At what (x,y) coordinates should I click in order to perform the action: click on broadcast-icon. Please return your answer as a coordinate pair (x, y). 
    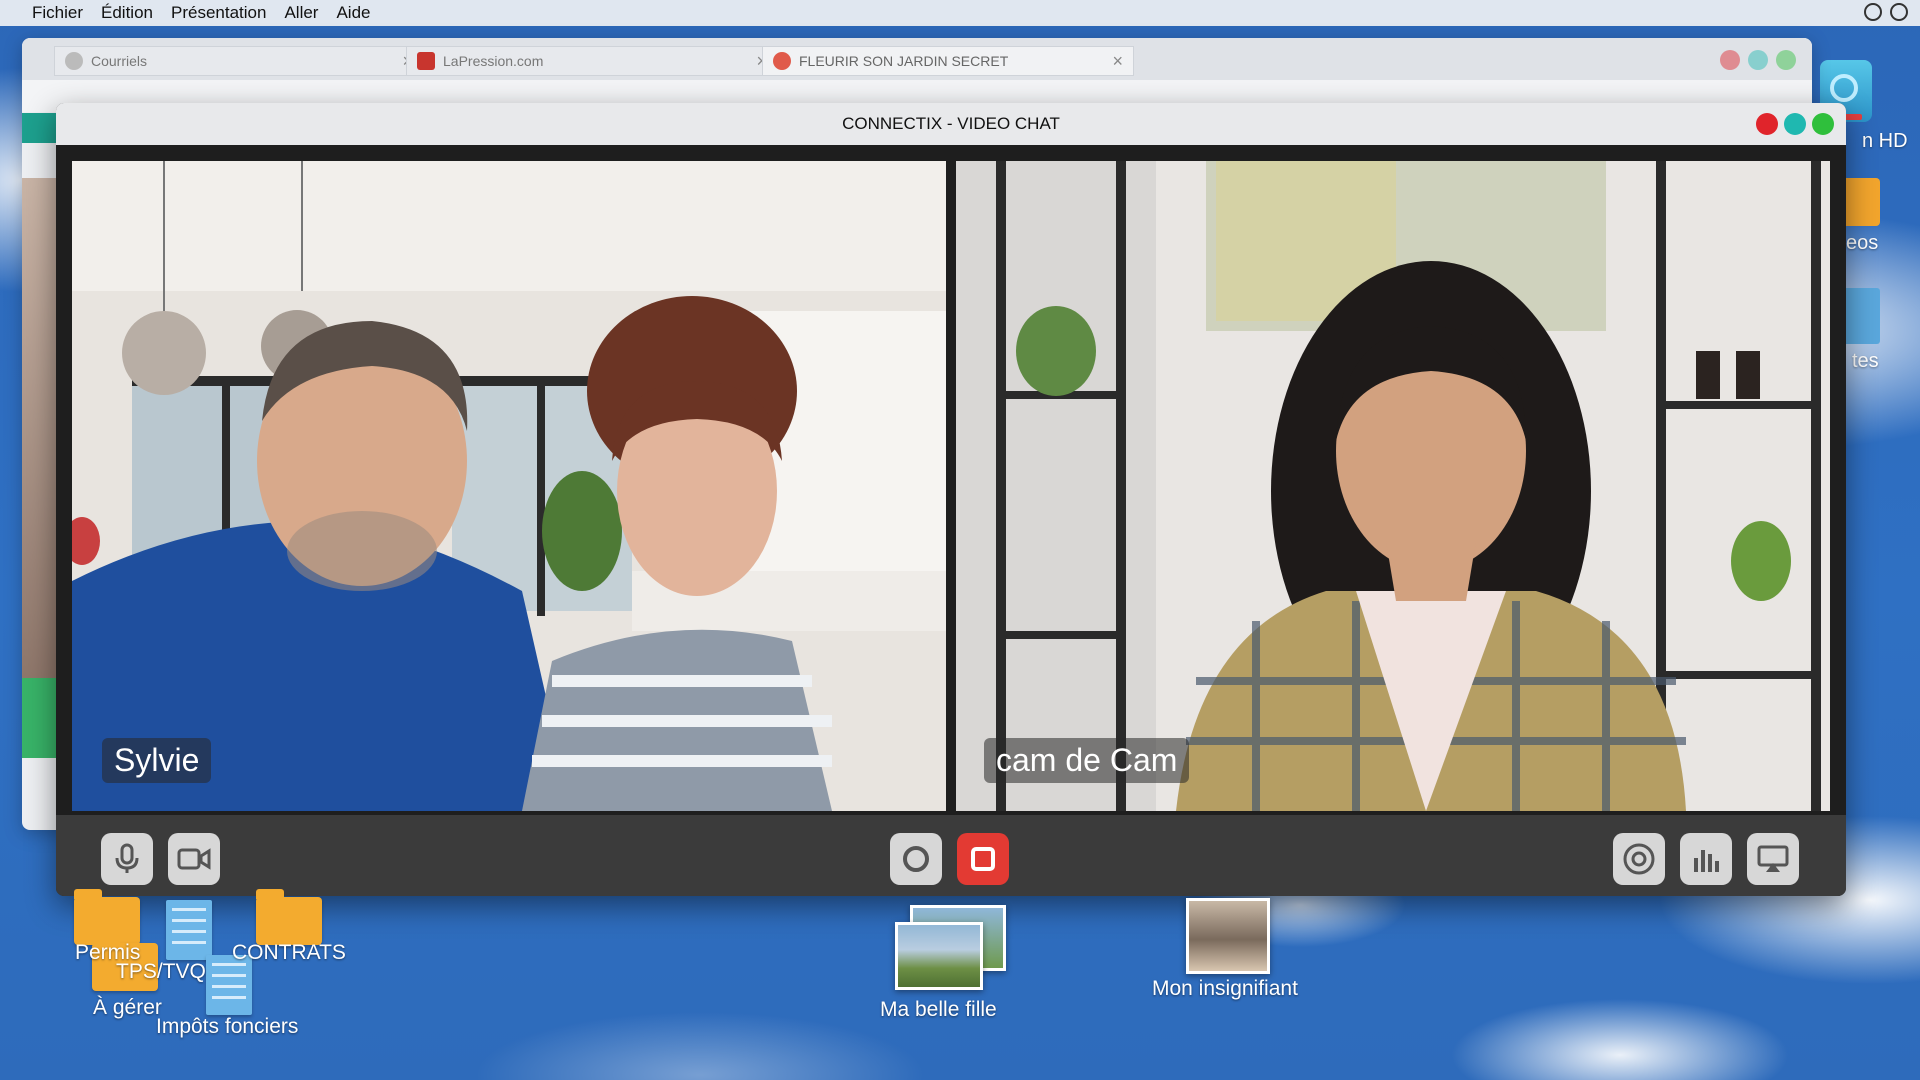
    Looking at the image, I should click on (1639, 859).